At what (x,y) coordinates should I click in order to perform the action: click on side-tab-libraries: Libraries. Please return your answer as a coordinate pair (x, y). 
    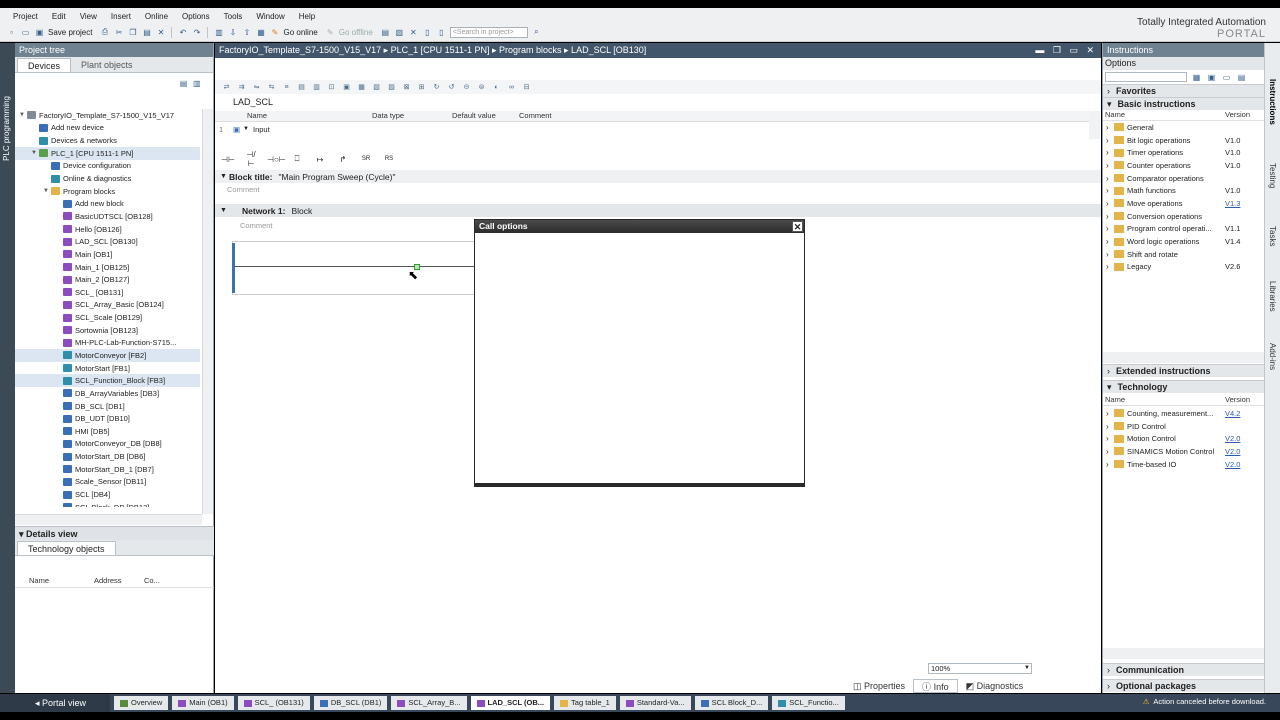
    Looking at the image, I should click on (1272, 296).